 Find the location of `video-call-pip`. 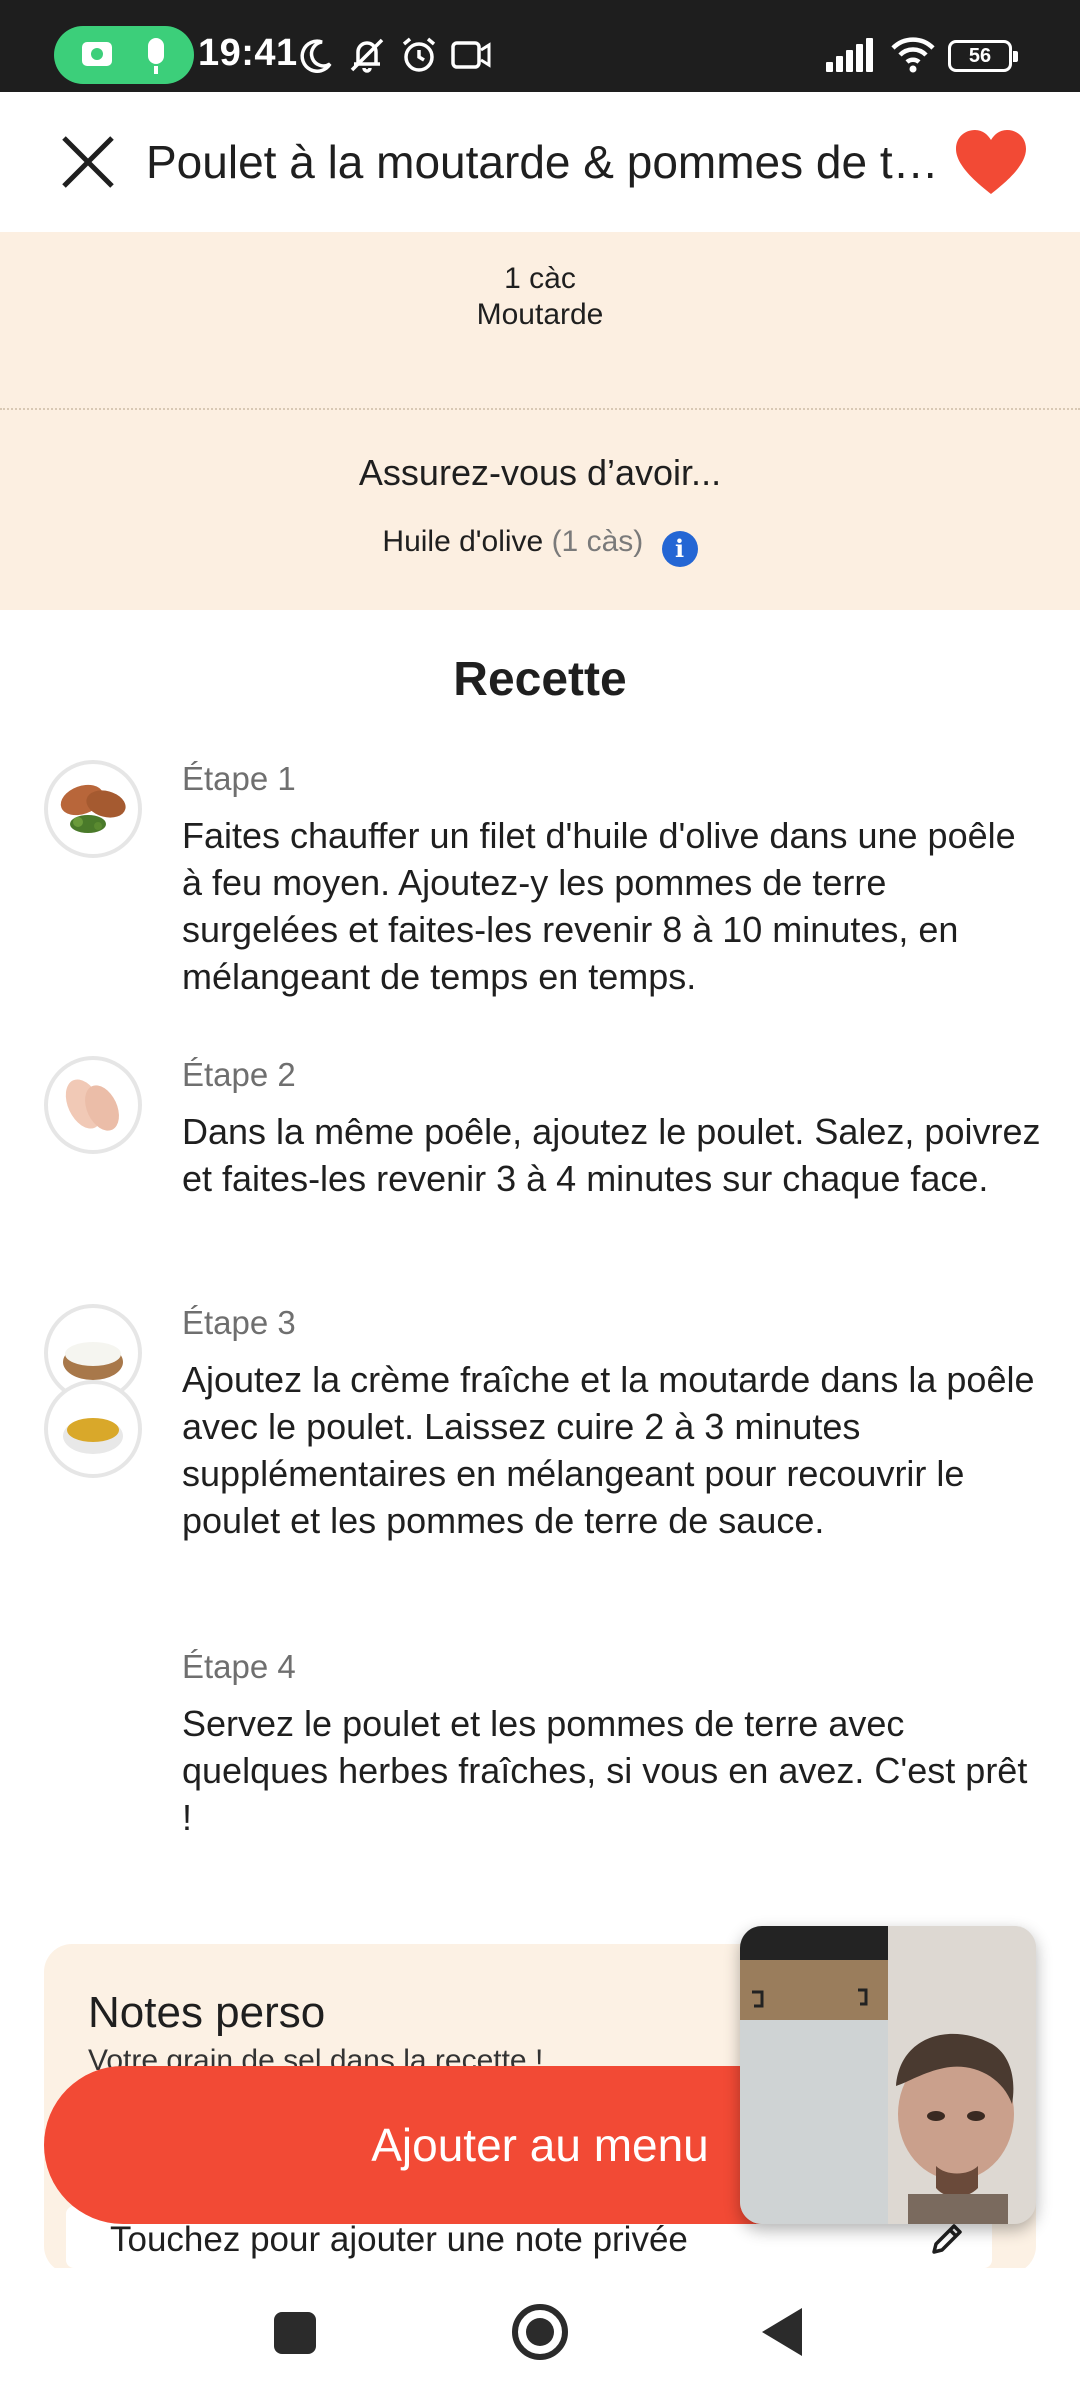

video-call-pip is located at coordinates (888, 2075).